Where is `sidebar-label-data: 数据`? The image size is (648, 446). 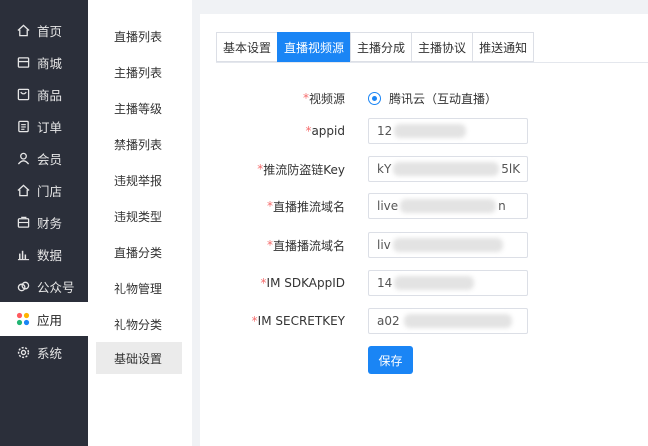
sidebar-label-data: 数据 is located at coordinates (50, 255).